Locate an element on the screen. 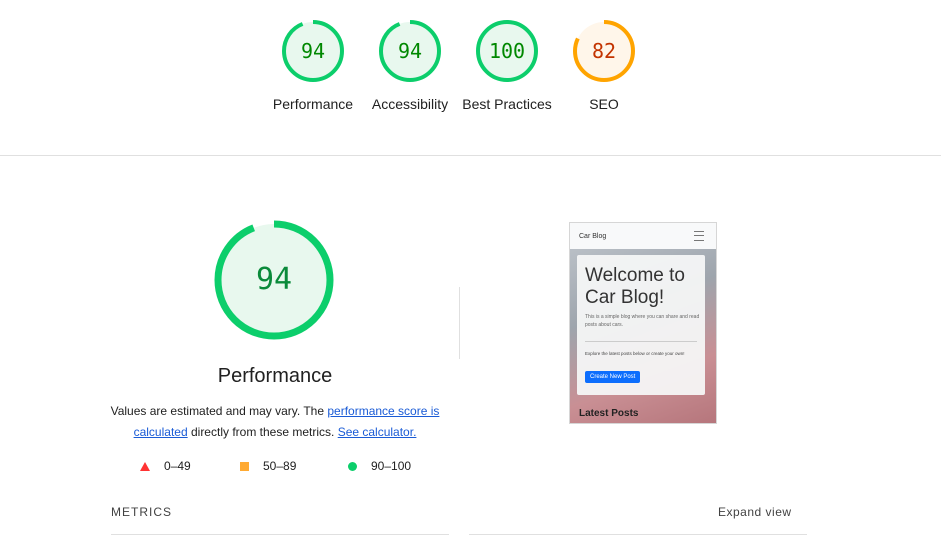  gauge-ring: 82 is located at coordinates (604, 51).